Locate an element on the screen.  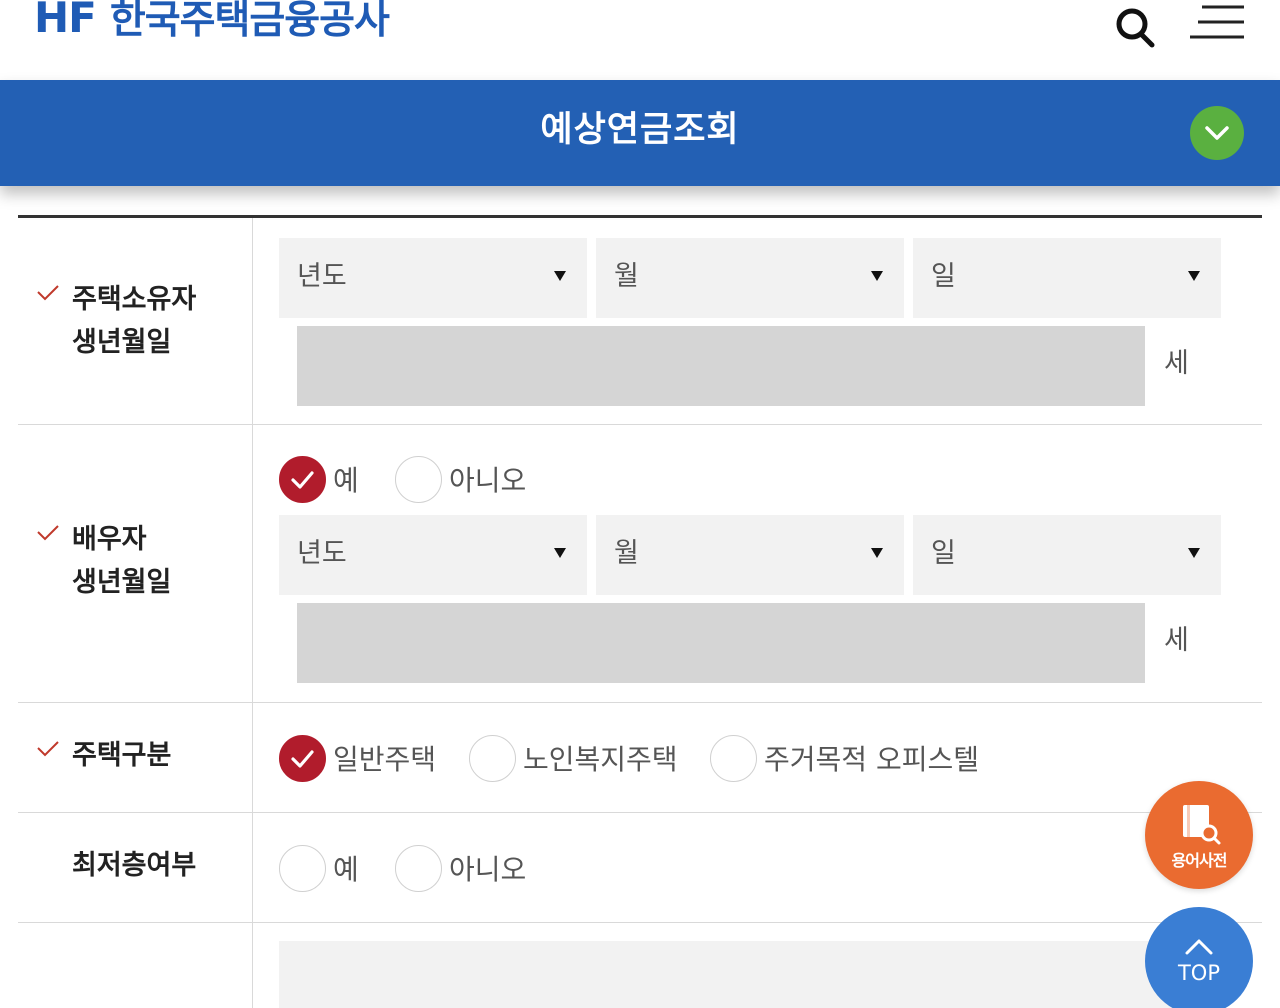
row-content is located at coordinates (758, 965).